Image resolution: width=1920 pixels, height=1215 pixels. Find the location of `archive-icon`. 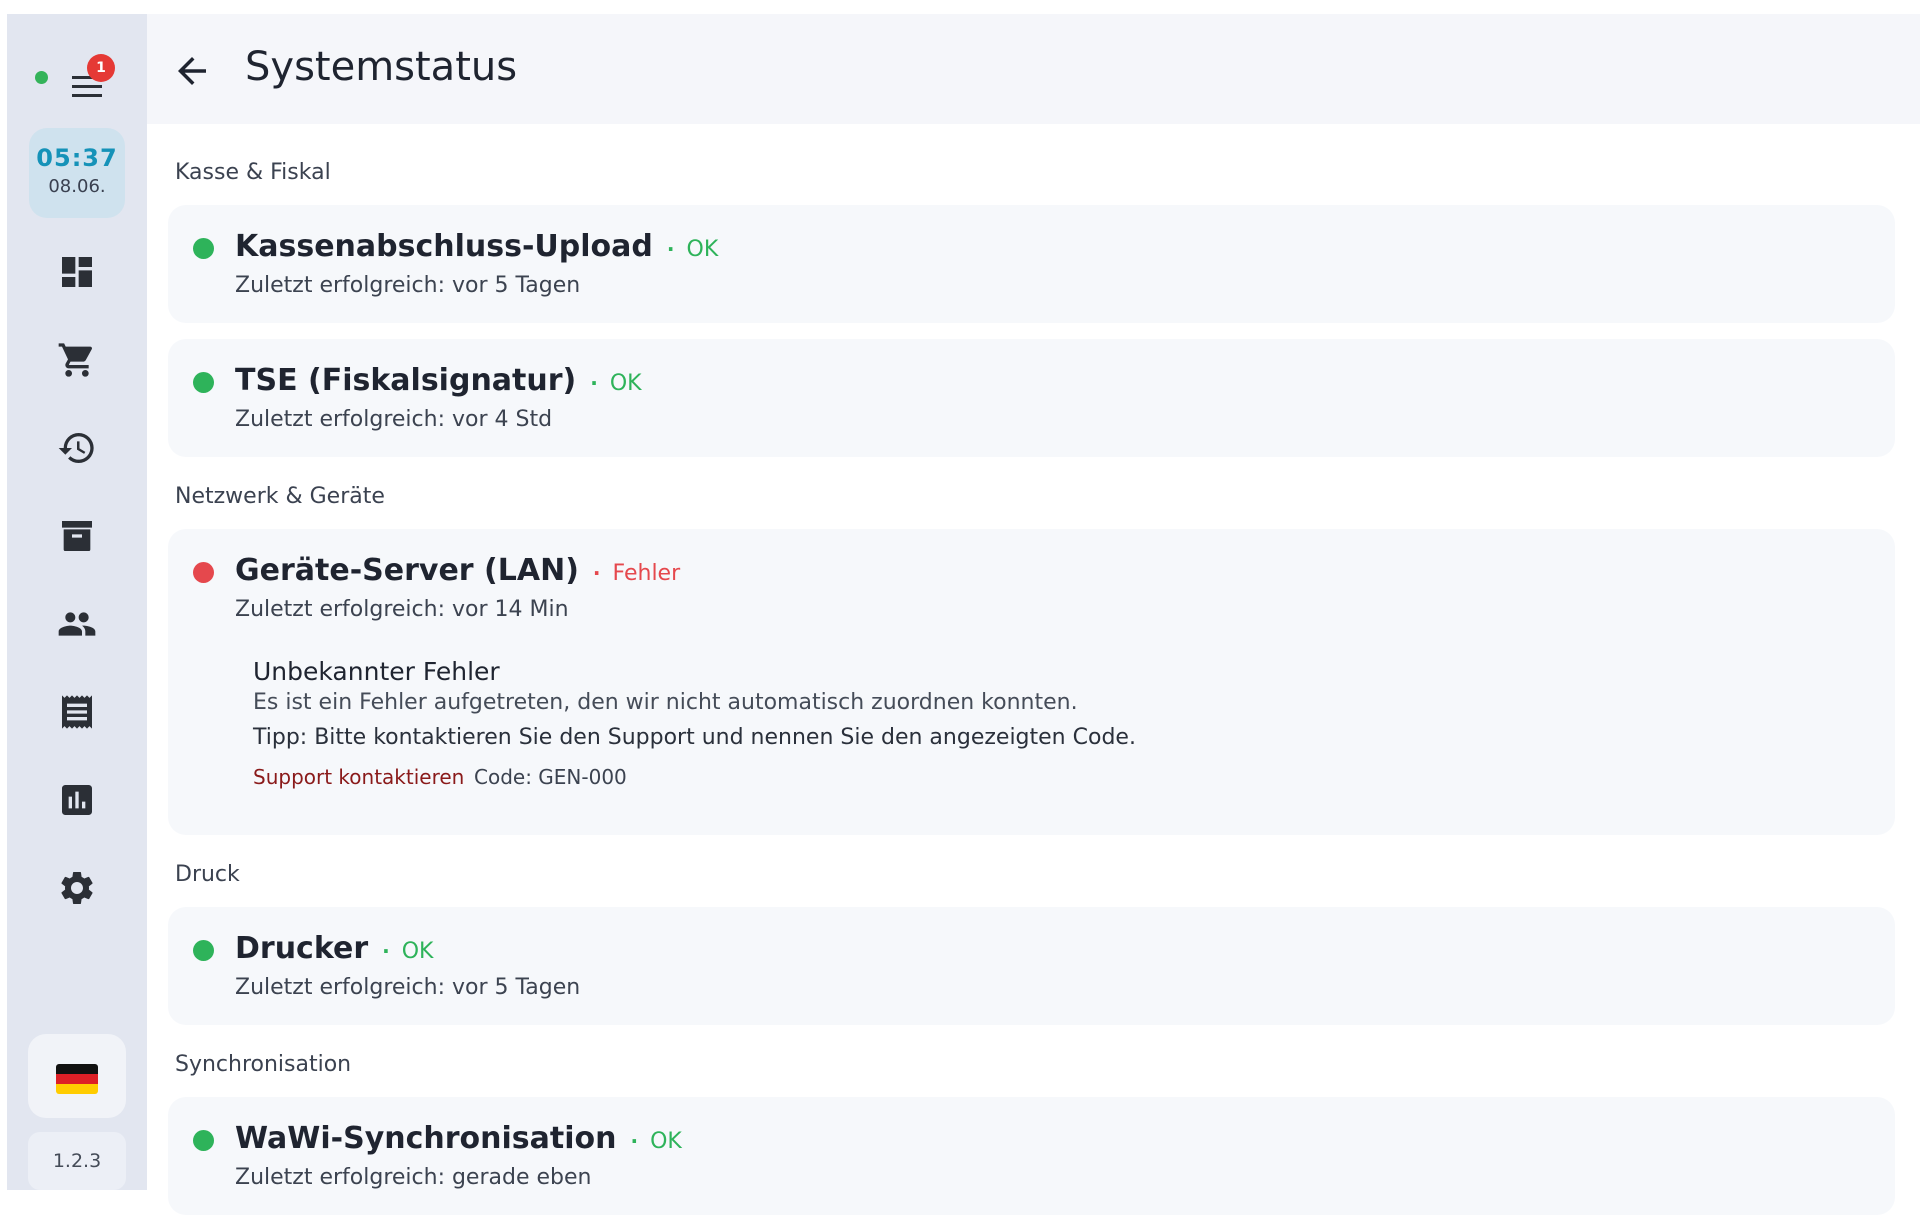

archive-icon is located at coordinates (77, 536).